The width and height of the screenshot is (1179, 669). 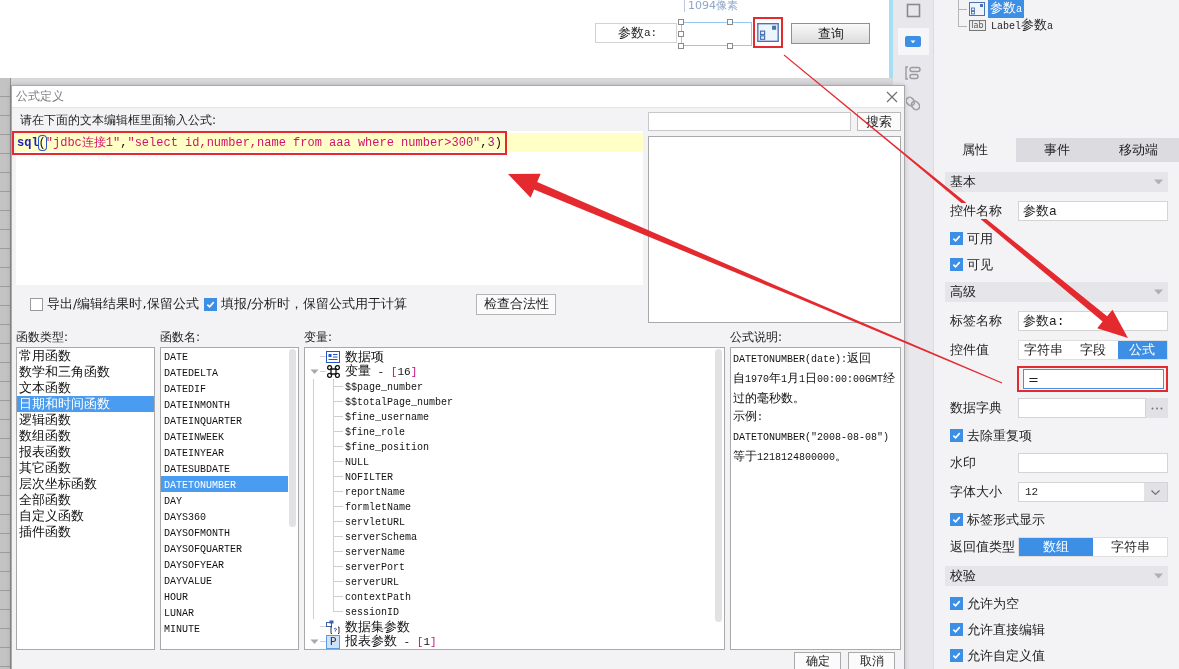 What do you see at coordinates (871, 660) in the screenshot?
I see `dialog-button: 取消` at bounding box center [871, 660].